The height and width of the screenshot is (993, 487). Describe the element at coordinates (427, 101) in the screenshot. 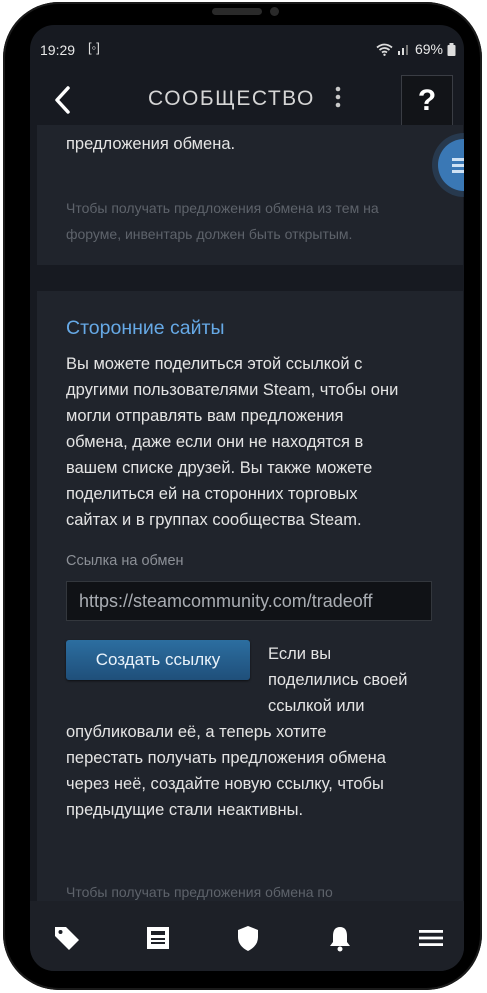

I see `help-button: ?` at that location.